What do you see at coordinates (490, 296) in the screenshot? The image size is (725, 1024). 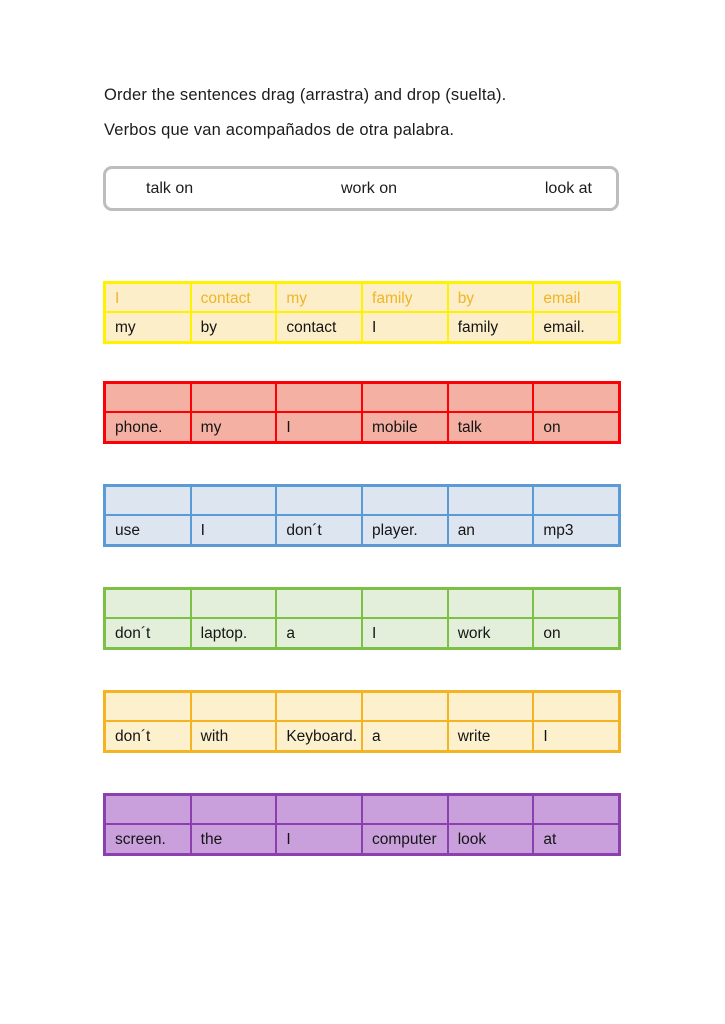 I see `drop-slot: by` at bounding box center [490, 296].